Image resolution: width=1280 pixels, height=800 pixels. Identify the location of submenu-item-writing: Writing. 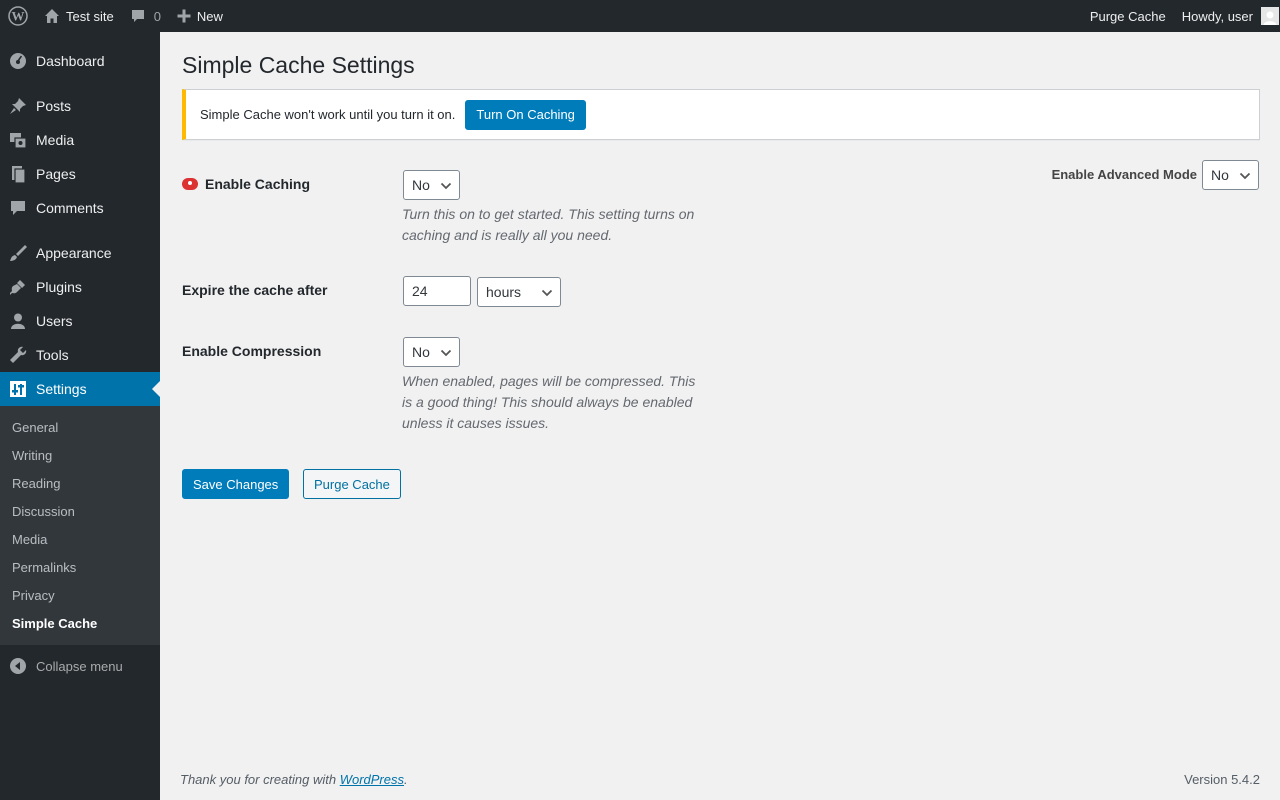
(80, 455).